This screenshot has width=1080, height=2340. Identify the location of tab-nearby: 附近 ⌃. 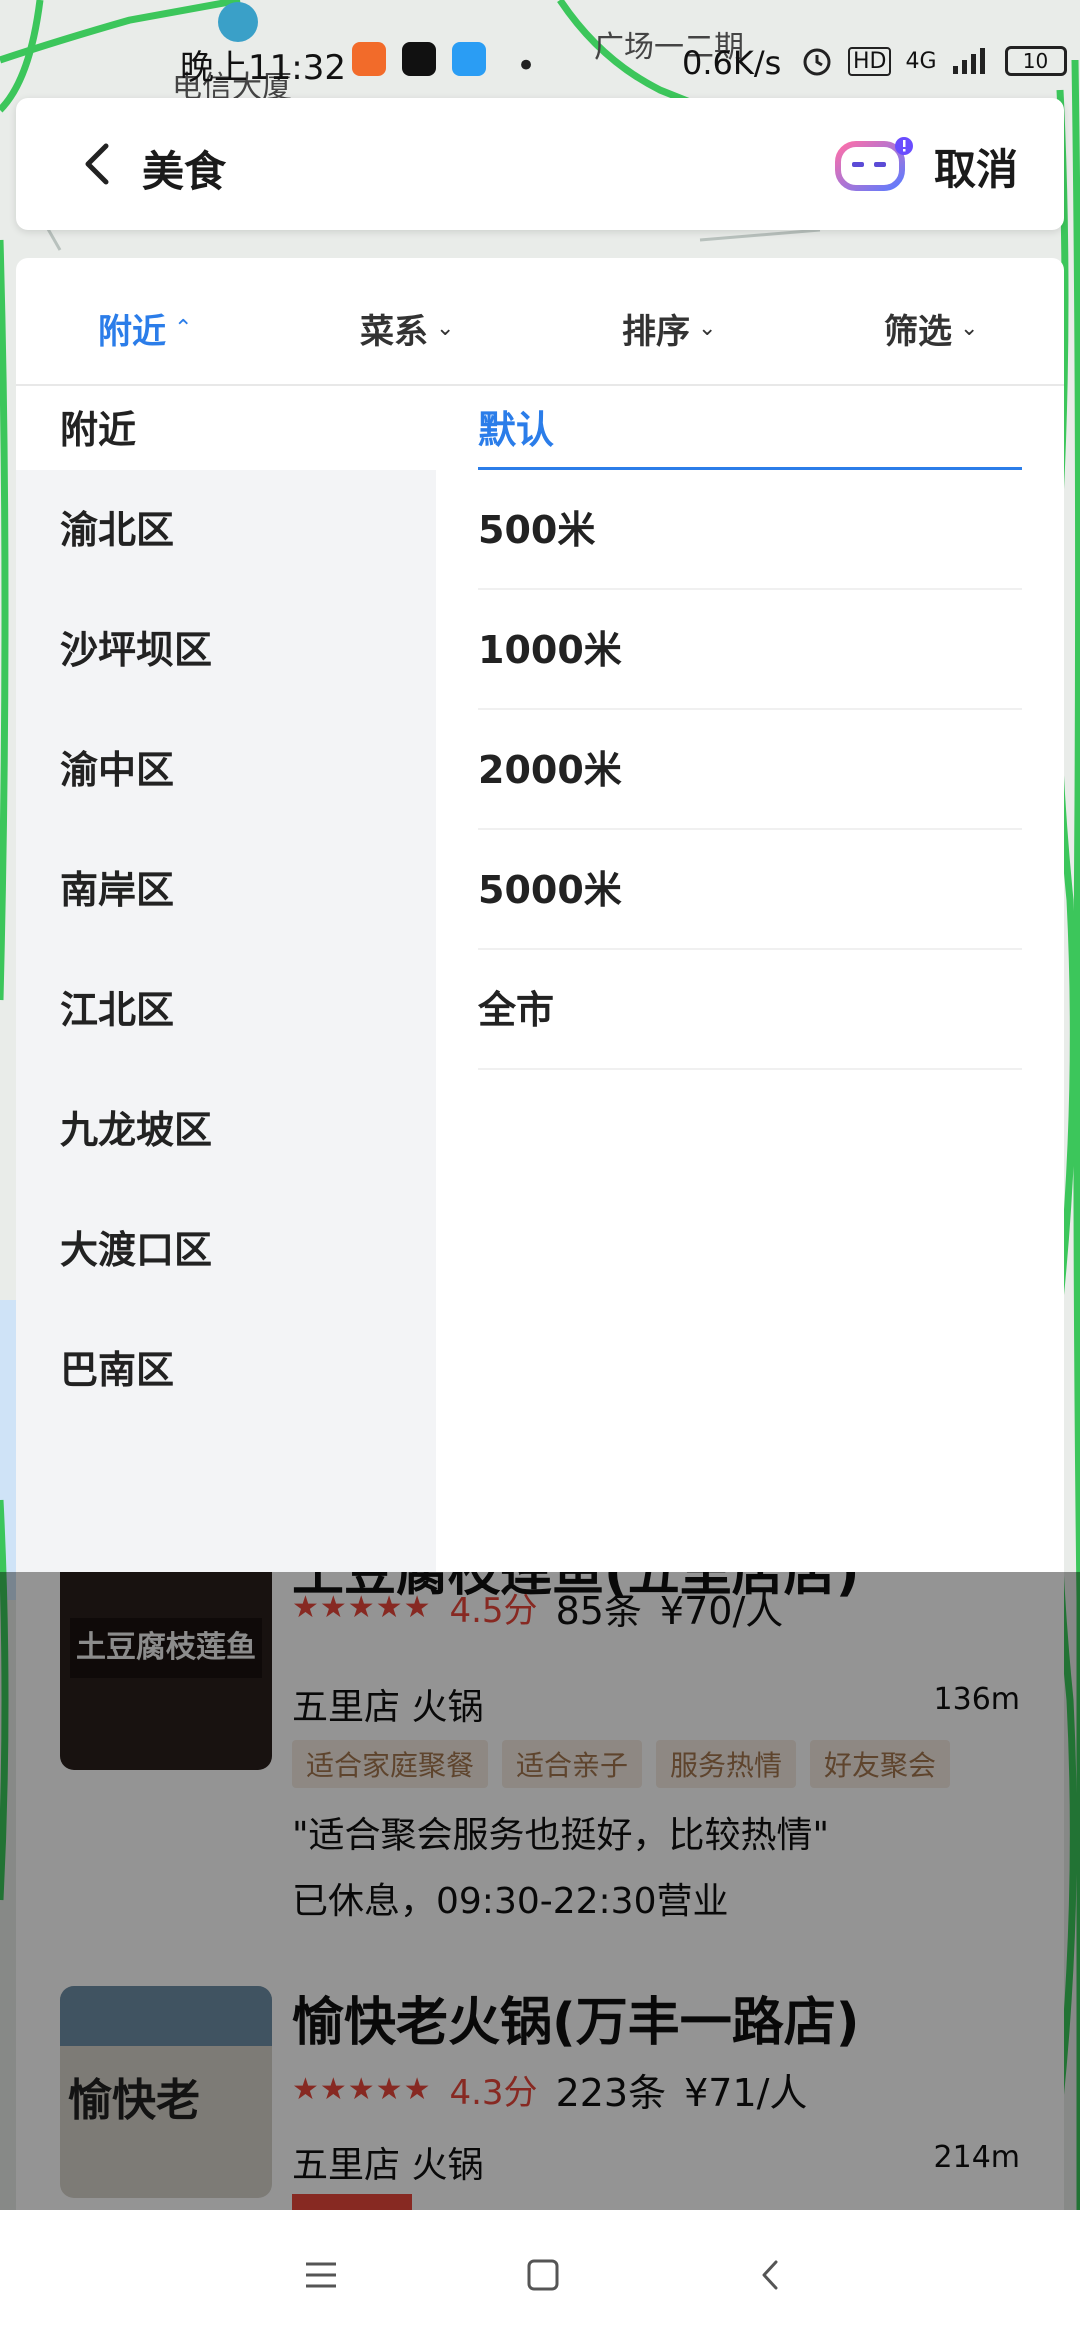
(145, 328).